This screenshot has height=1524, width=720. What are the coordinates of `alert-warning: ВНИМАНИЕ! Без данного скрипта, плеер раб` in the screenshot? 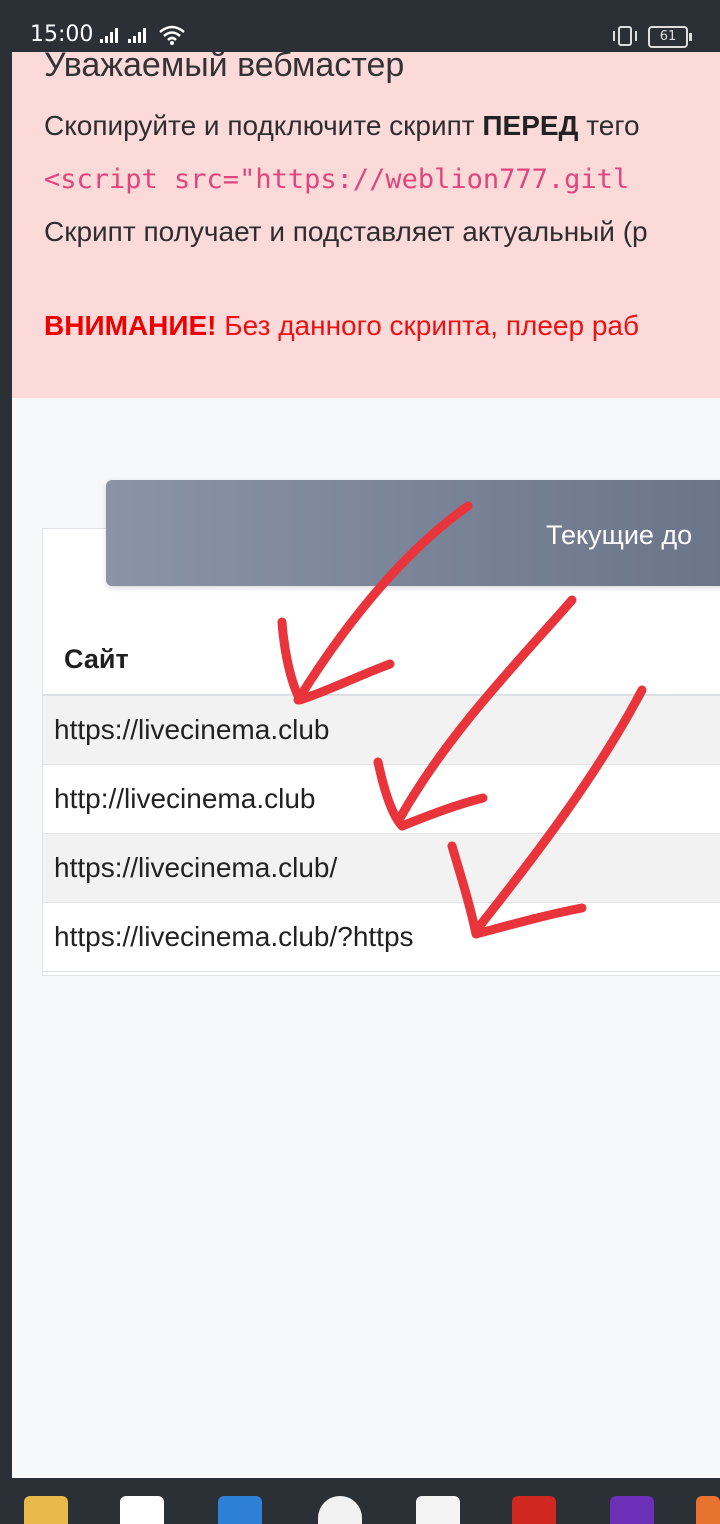 It's located at (341, 326).